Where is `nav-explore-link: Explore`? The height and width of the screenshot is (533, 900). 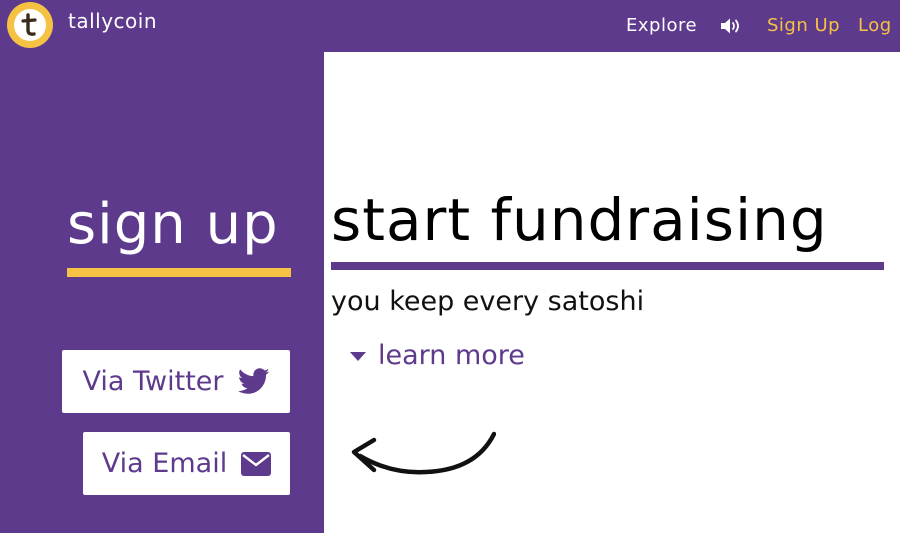 nav-explore-link: Explore is located at coordinates (661, 25).